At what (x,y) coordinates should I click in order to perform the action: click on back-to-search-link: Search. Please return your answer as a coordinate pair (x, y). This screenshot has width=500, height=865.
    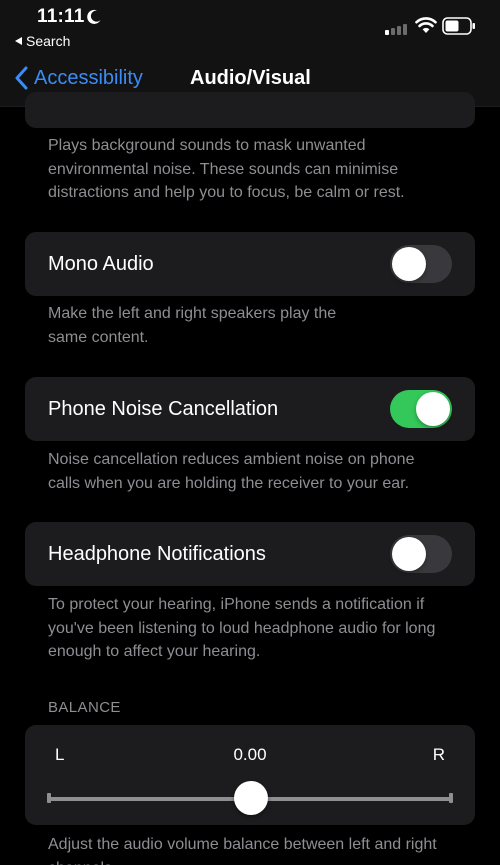
    Looking at the image, I should click on (42, 41).